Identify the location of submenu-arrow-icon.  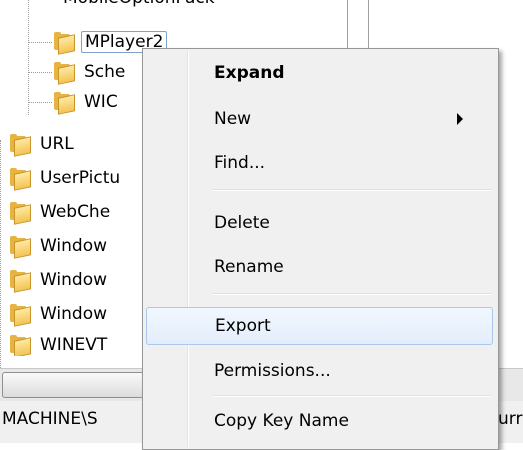
(460, 119).